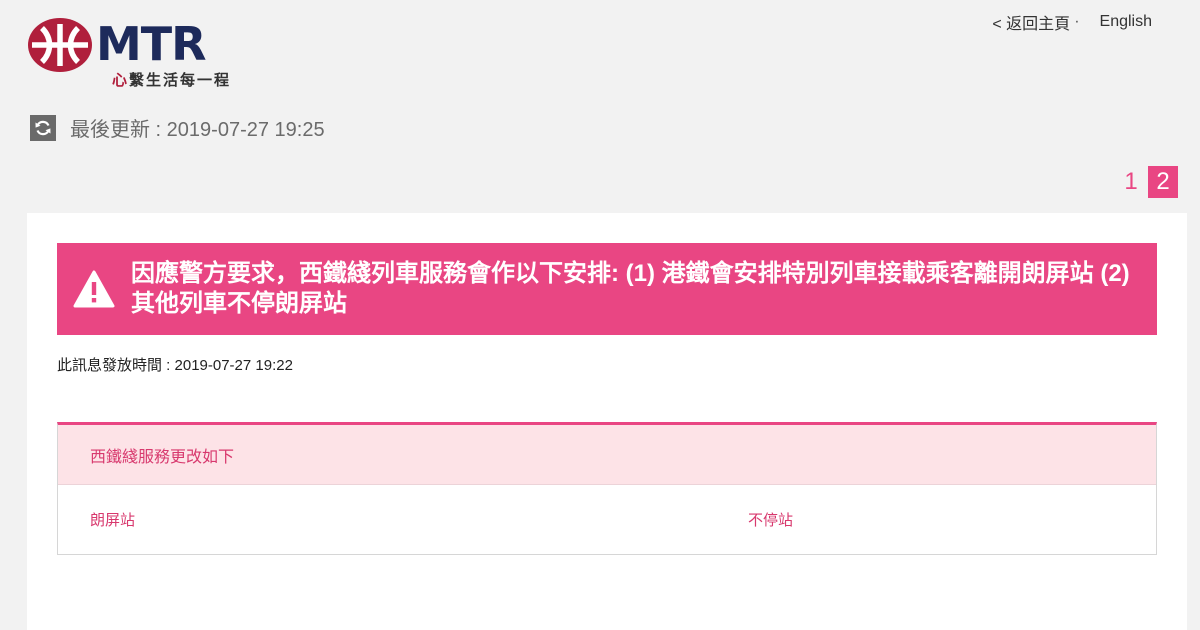  Describe the element at coordinates (60, 45) in the screenshot. I see `mtr-emblem-icon` at that location.